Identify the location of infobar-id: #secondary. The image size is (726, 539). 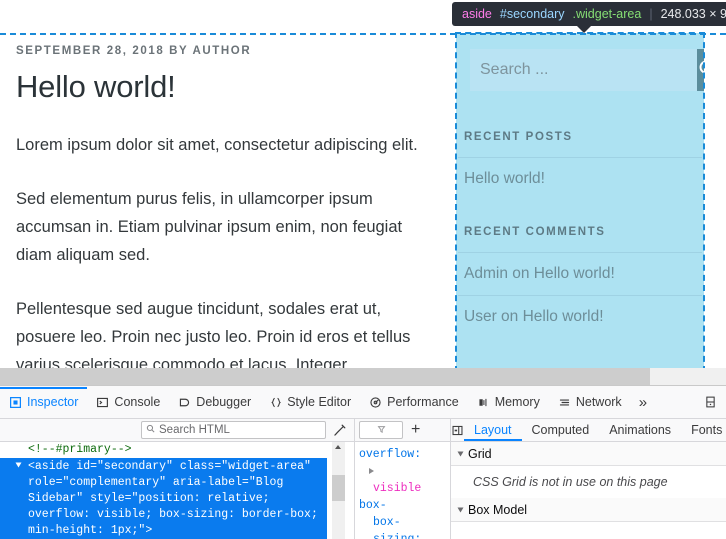
(532, 14).